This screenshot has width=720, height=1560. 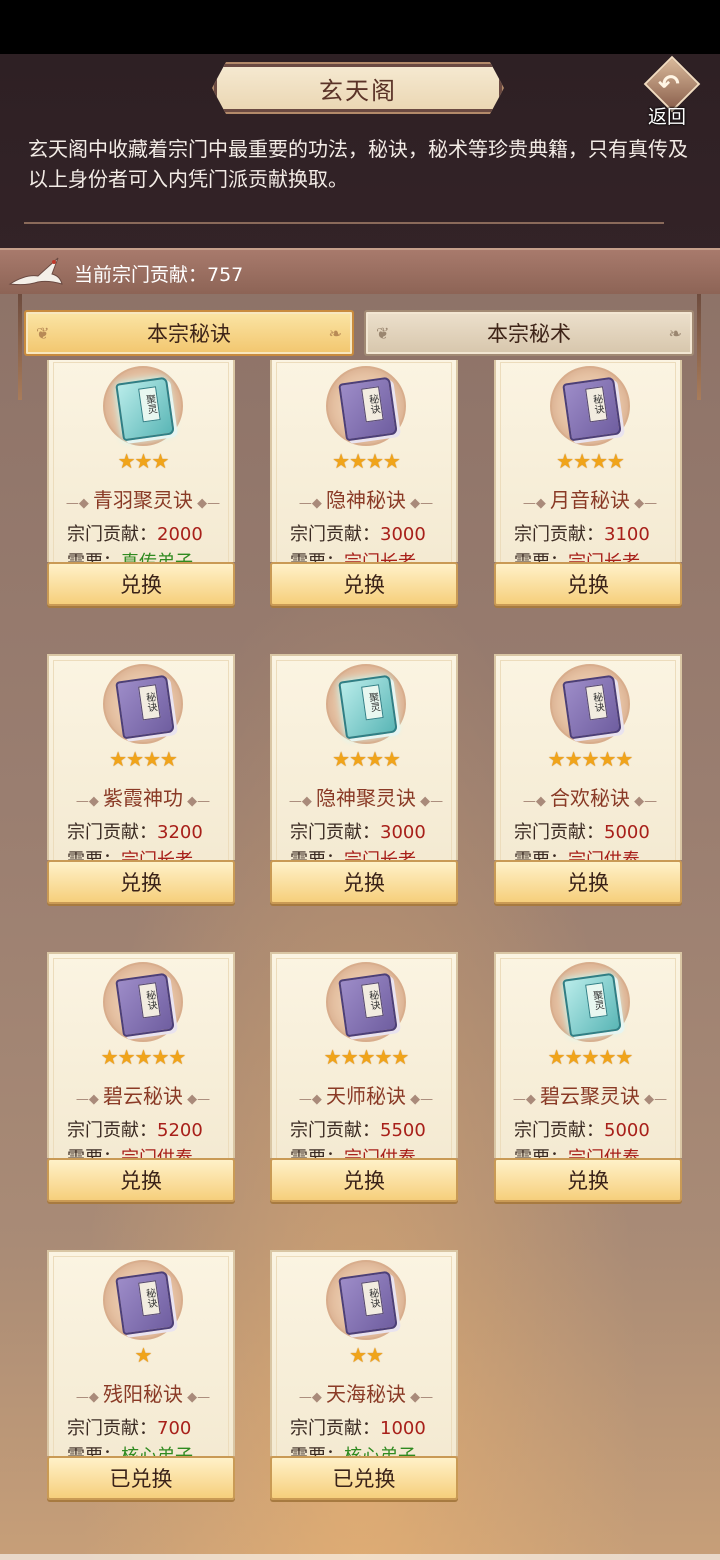 I want to click on cost-row: 宗门贡献：5500, so click(x=358, y=1129).